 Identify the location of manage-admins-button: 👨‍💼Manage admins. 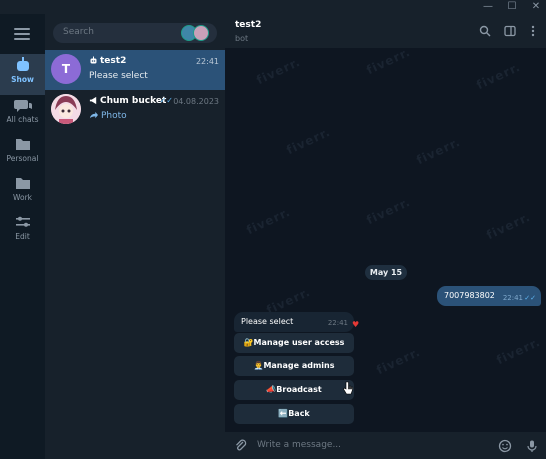
(294, 366).